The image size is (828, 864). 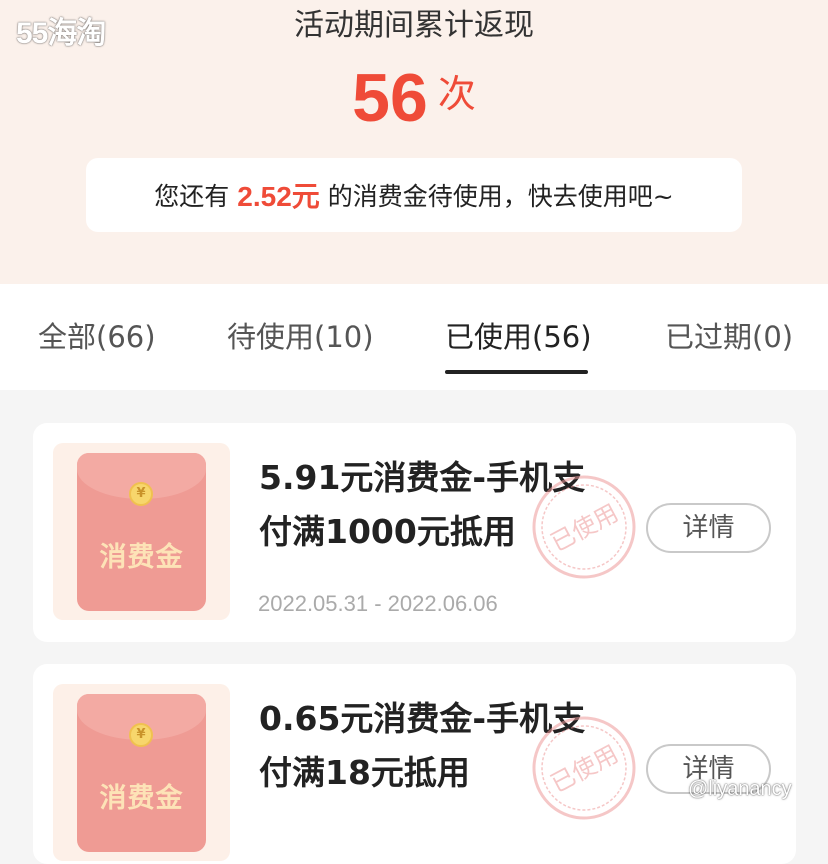 I want to click on cashback-count-number: 56, so click(x=390, y=98).